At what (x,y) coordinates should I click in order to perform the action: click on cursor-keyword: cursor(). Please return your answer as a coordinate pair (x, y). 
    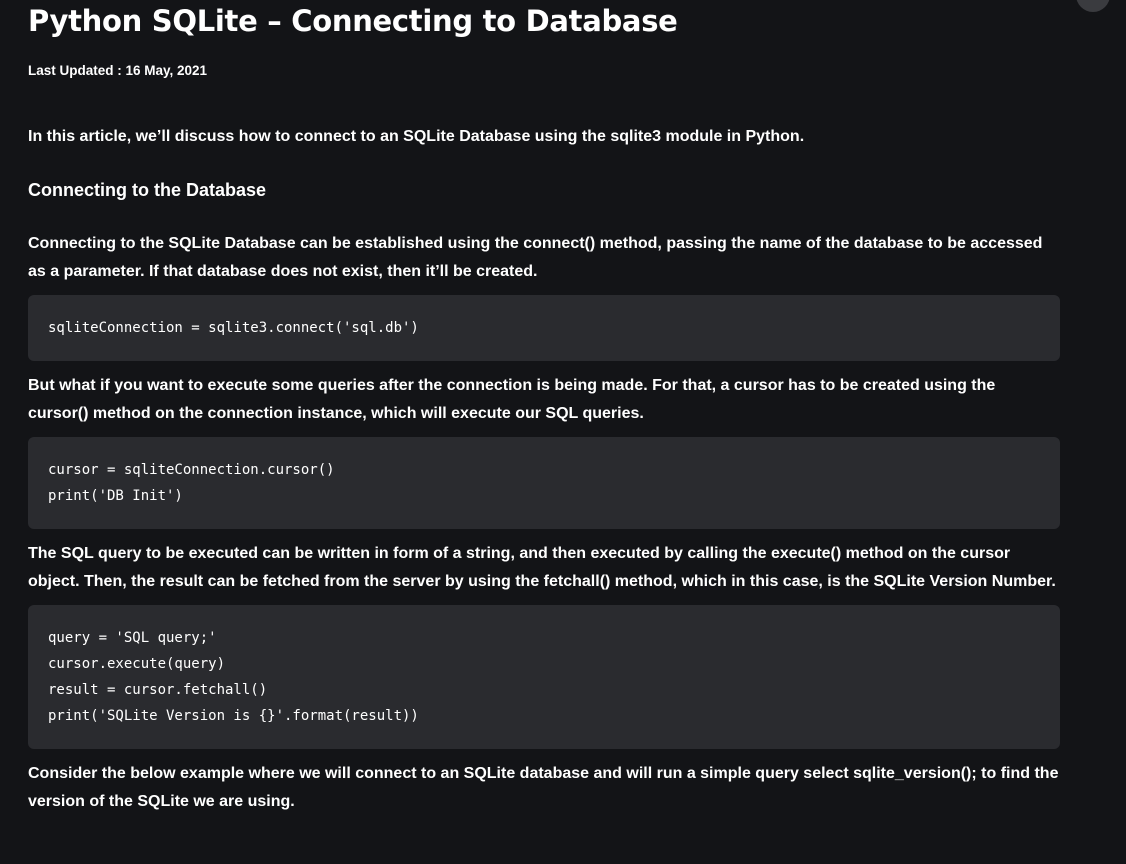
    Looking at the image, I should click on (58, 413).